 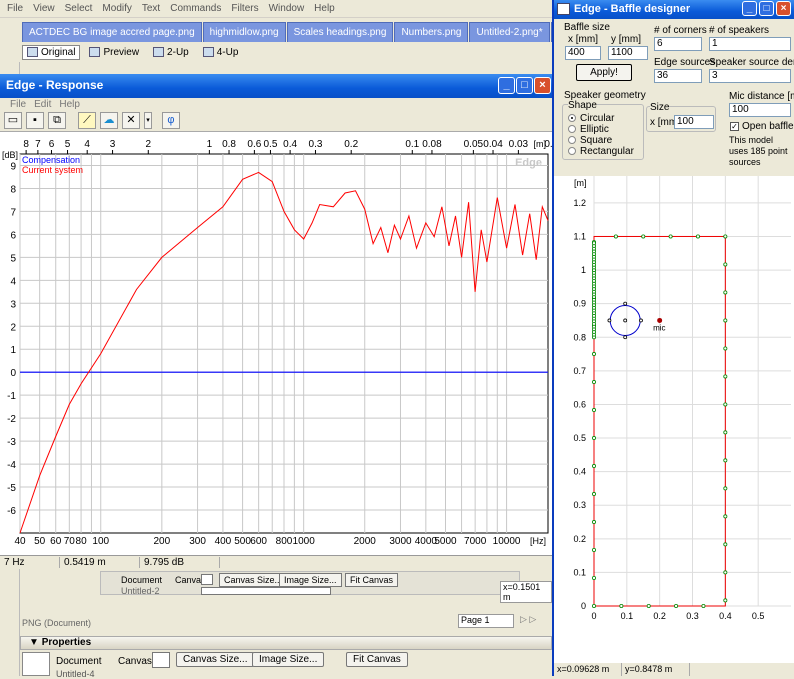 I want to click on x-tick-label: 100, so click(x=100, y=541).